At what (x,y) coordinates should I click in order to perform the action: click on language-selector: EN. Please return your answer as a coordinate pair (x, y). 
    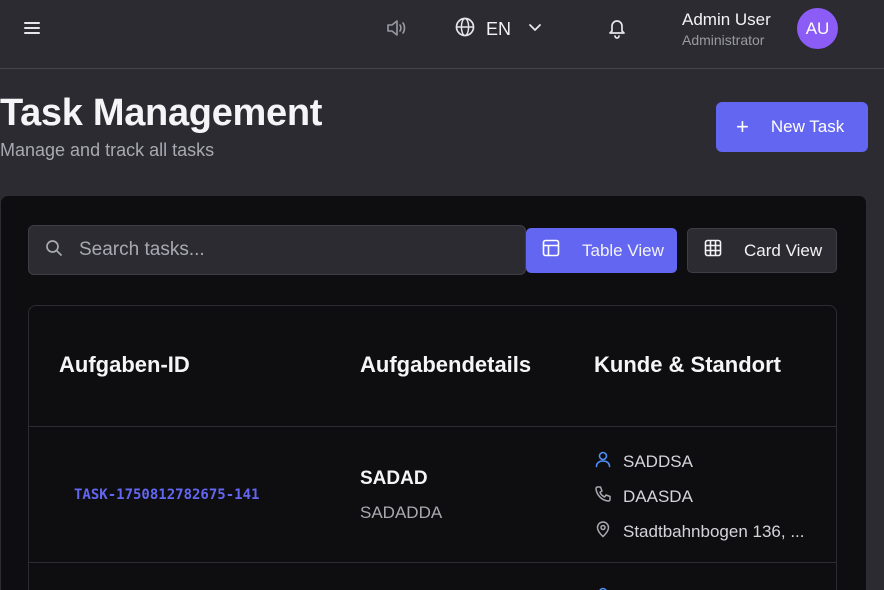
    Looking at the image, I should click on (498, 29).